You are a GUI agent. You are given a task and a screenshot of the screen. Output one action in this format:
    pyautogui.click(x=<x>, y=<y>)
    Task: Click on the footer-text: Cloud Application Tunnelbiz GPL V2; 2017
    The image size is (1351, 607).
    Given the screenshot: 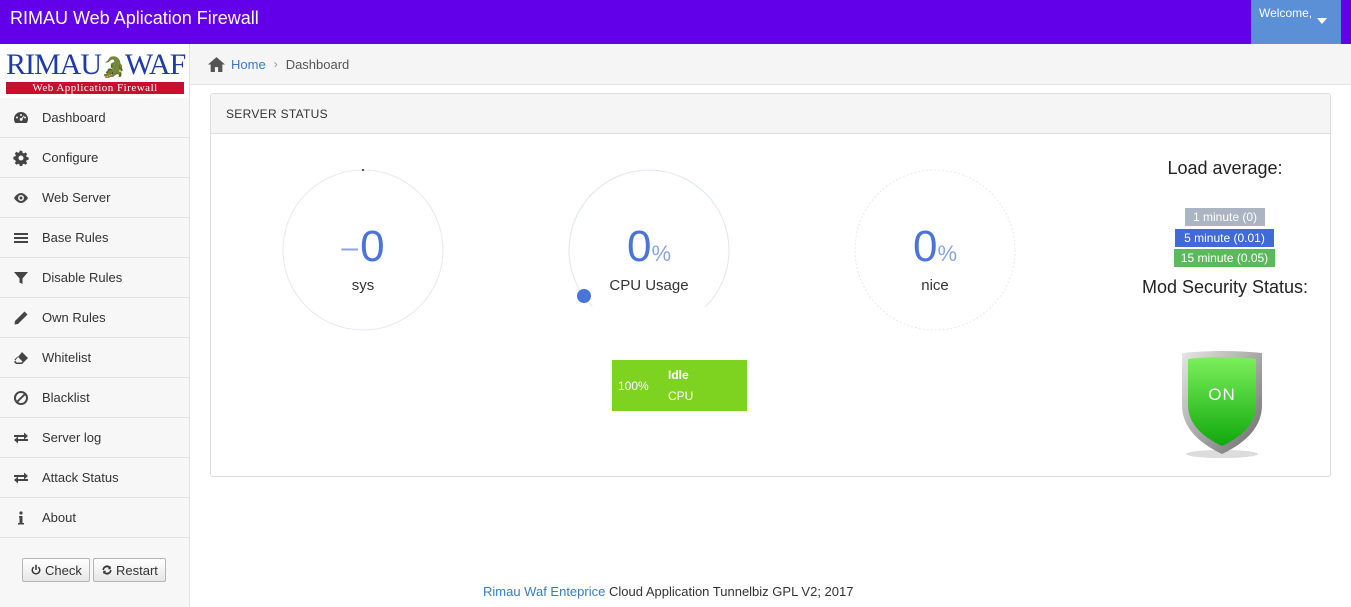 What is the action you would take?
    pyautogui.click(x=729, y=591)
    